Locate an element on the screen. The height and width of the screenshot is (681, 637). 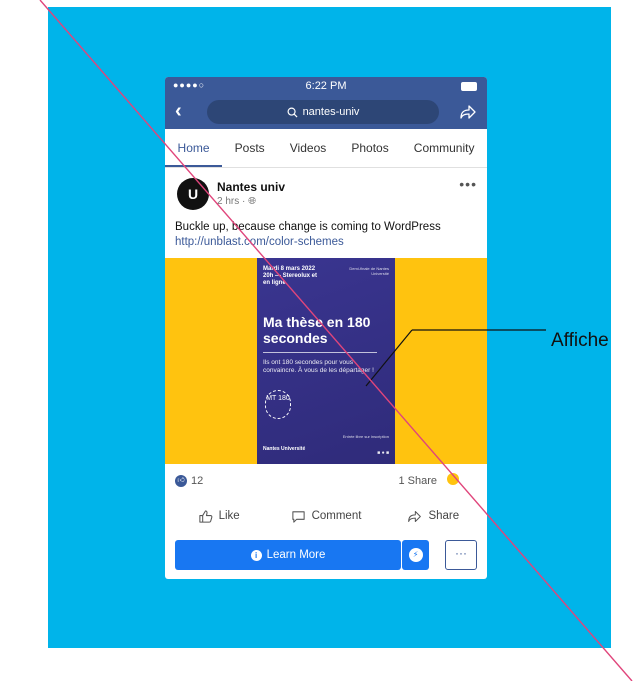
share-button: Share is located at coordinates (433, 516).